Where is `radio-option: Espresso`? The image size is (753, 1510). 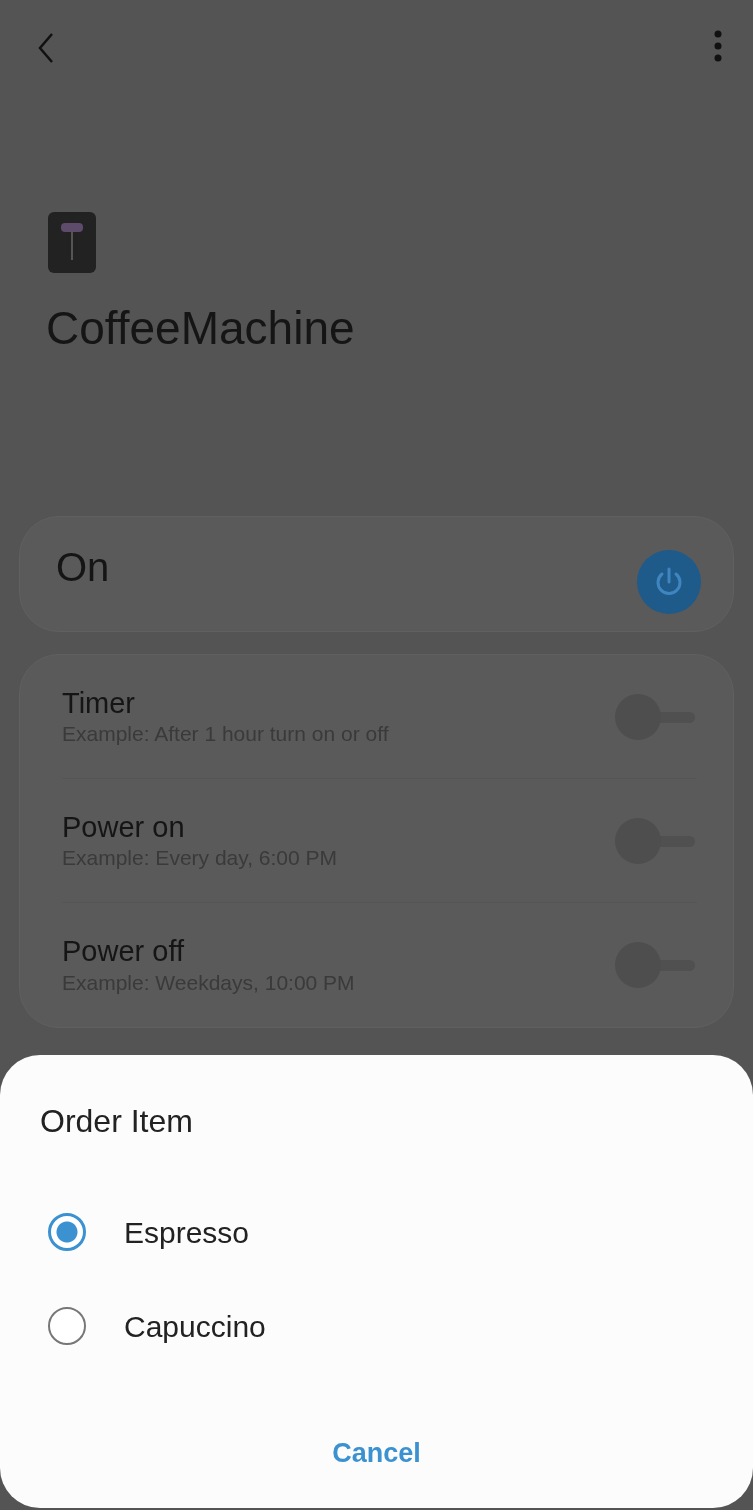
radio-option: Espresso is located at coordinates (376, 1232).